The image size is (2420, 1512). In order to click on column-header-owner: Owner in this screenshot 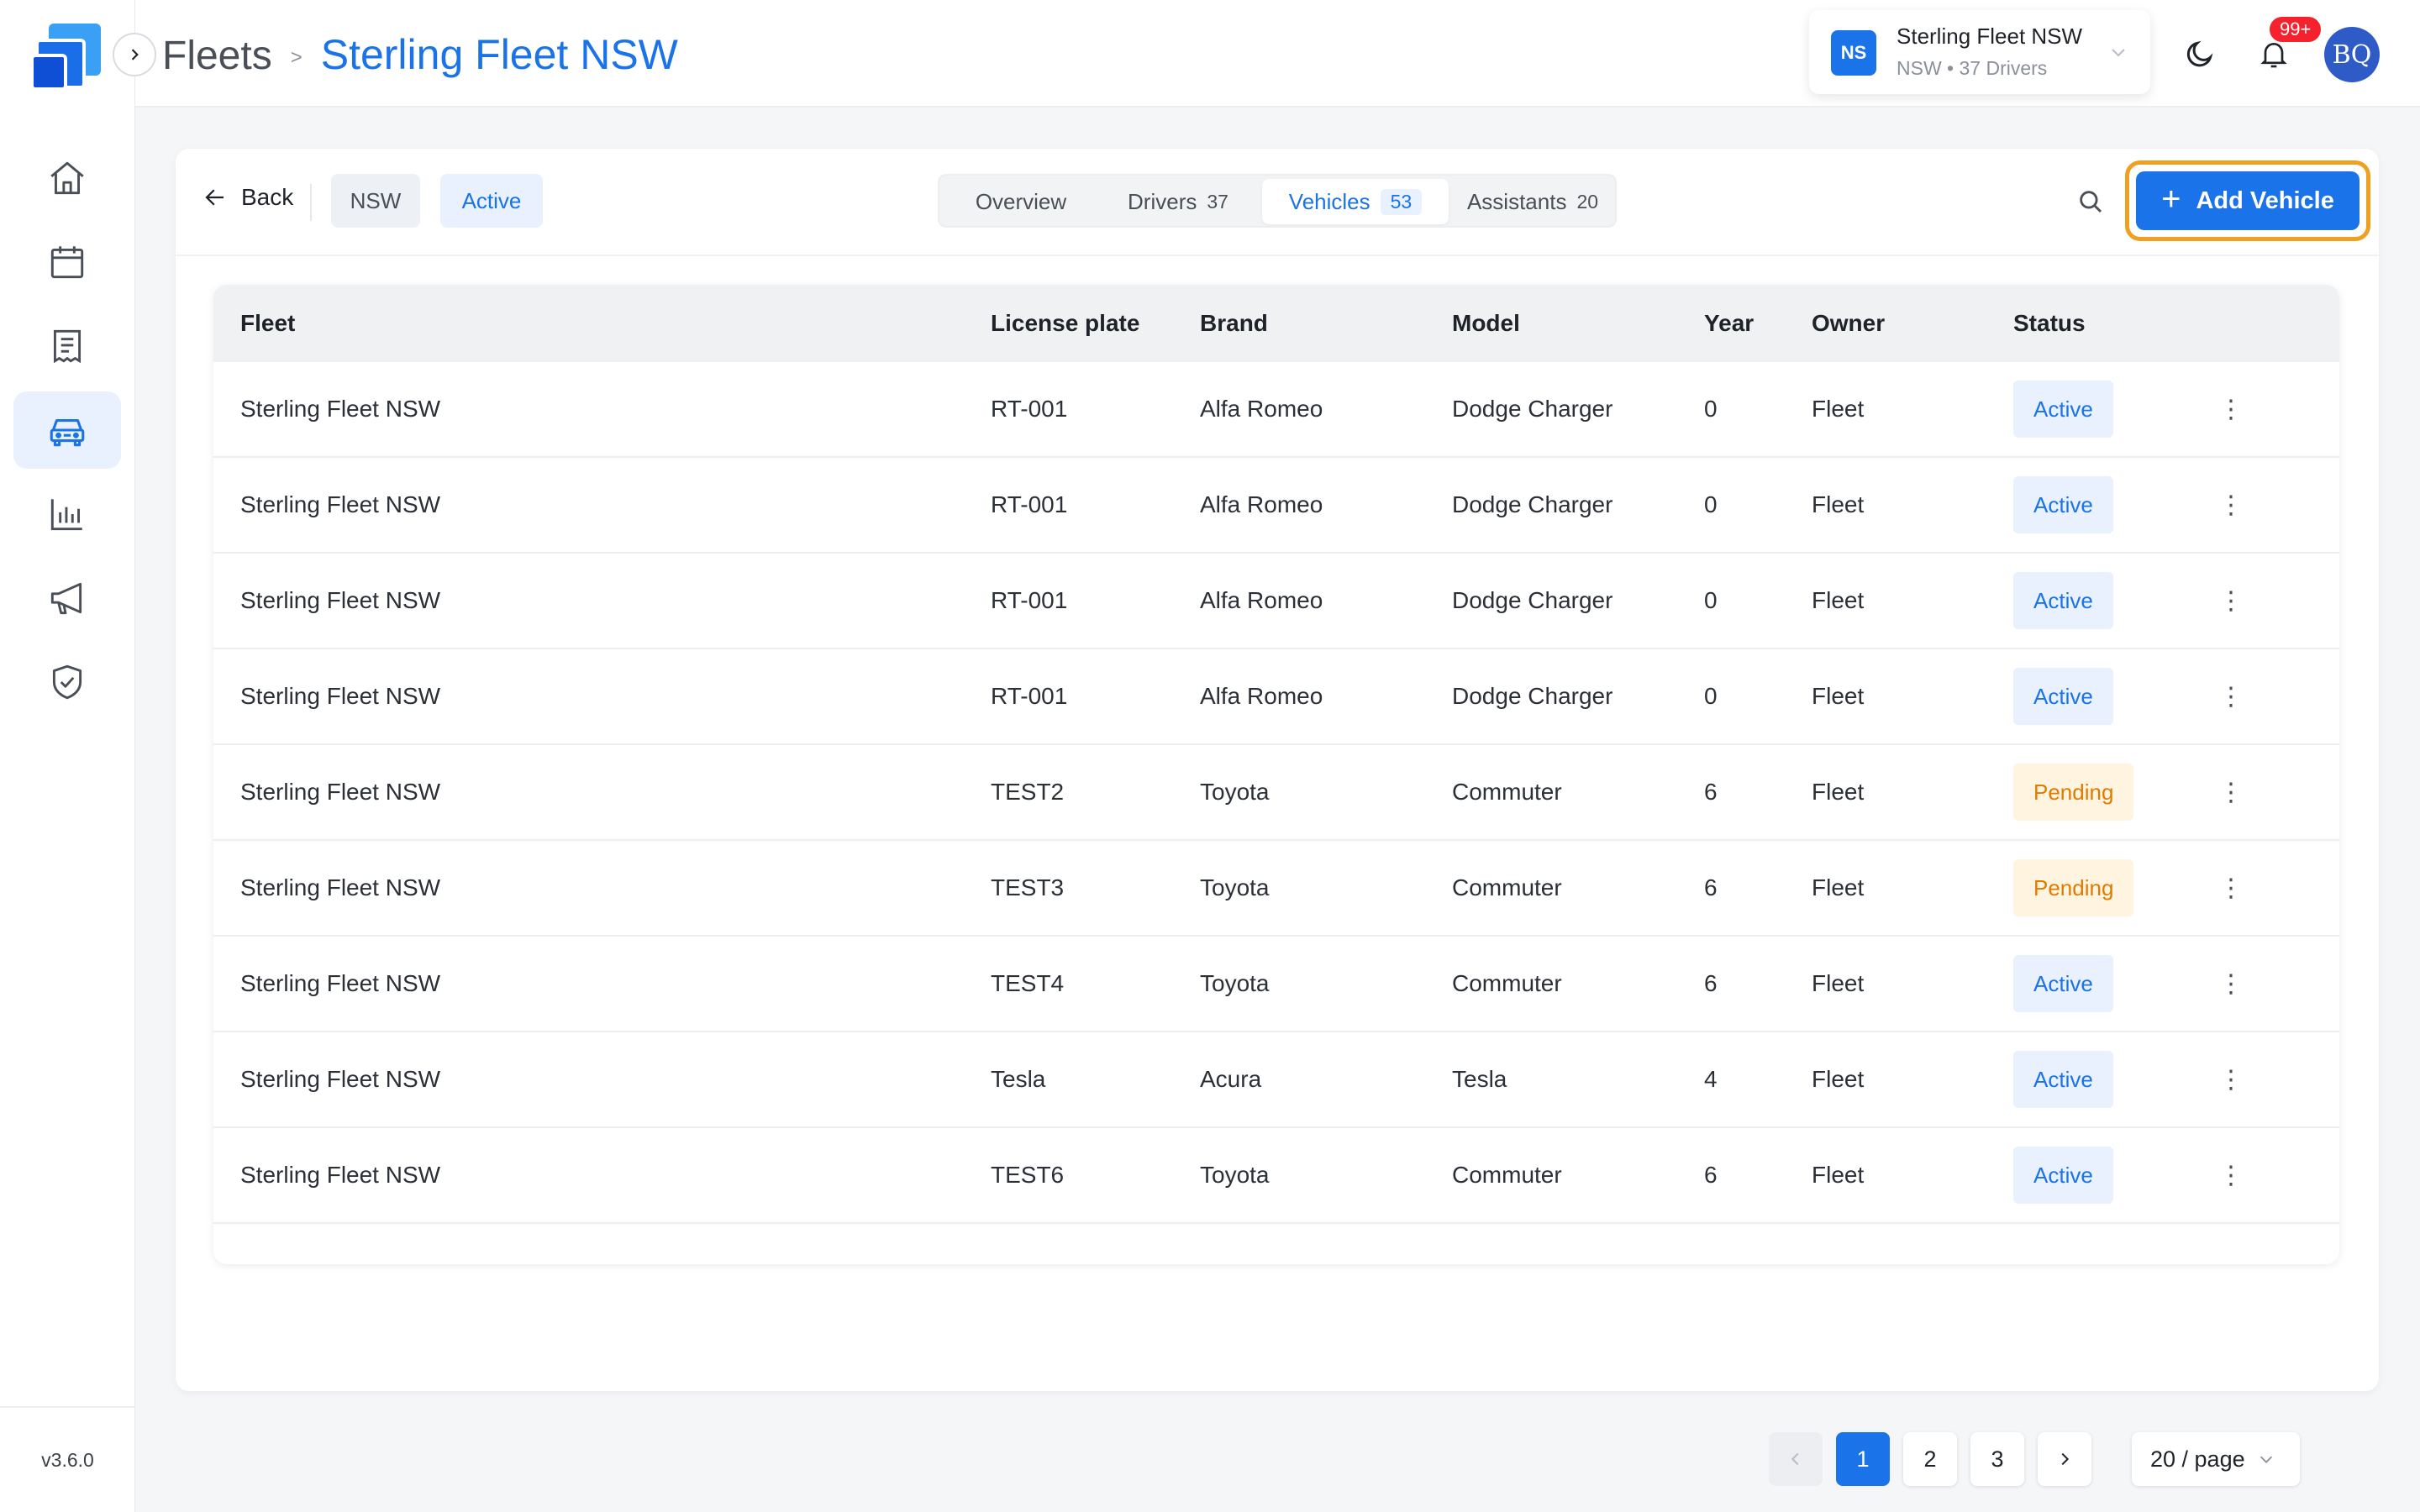, I will do `click(1849, 323)`.